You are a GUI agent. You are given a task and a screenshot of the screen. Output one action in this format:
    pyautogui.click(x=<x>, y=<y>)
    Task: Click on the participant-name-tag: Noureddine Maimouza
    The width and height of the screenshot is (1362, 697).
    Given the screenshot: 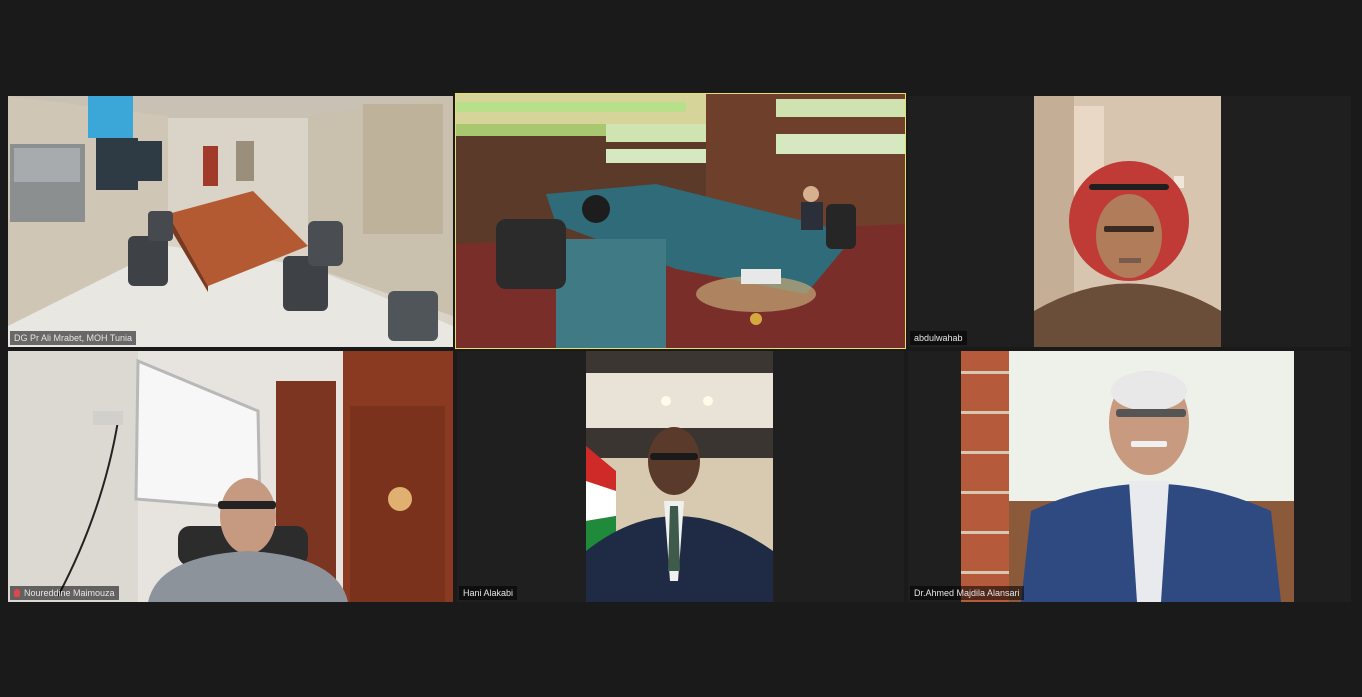 What is the action you would take?
    pyautogui.click(x=64, y=593)
    